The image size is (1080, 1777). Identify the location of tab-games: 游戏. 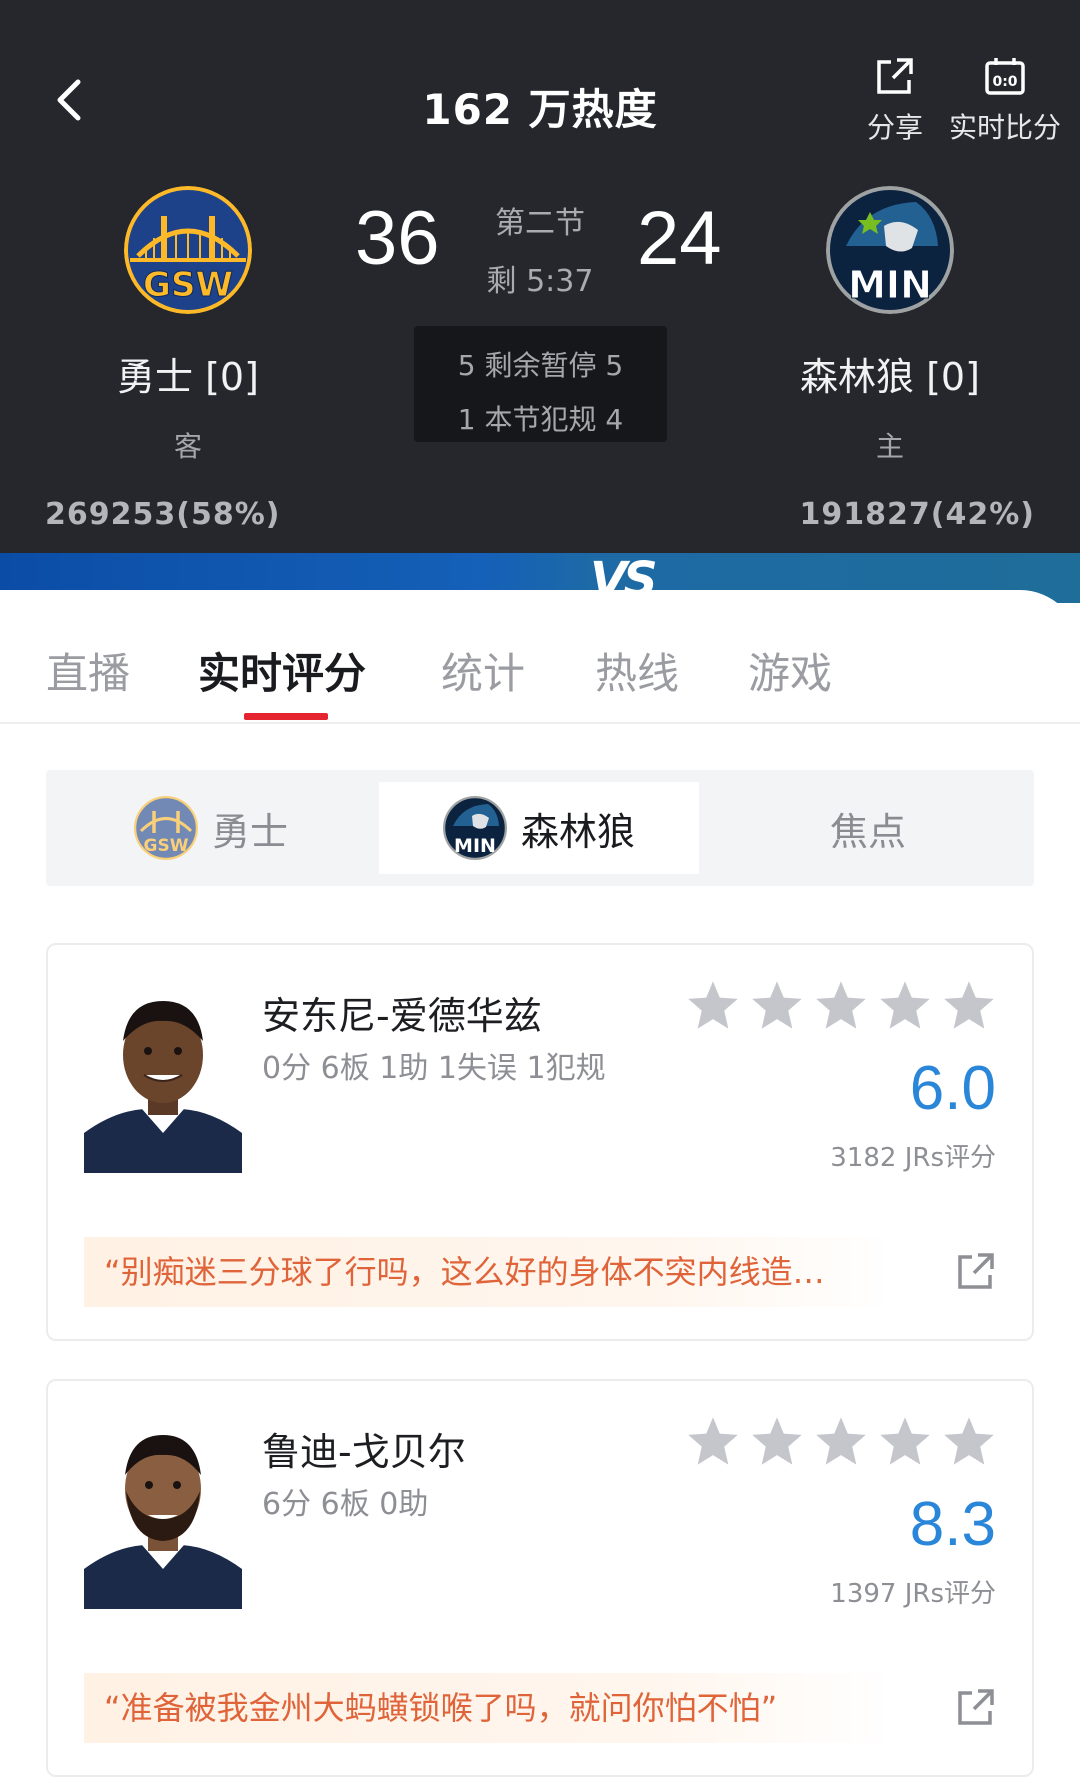
(790, 670).